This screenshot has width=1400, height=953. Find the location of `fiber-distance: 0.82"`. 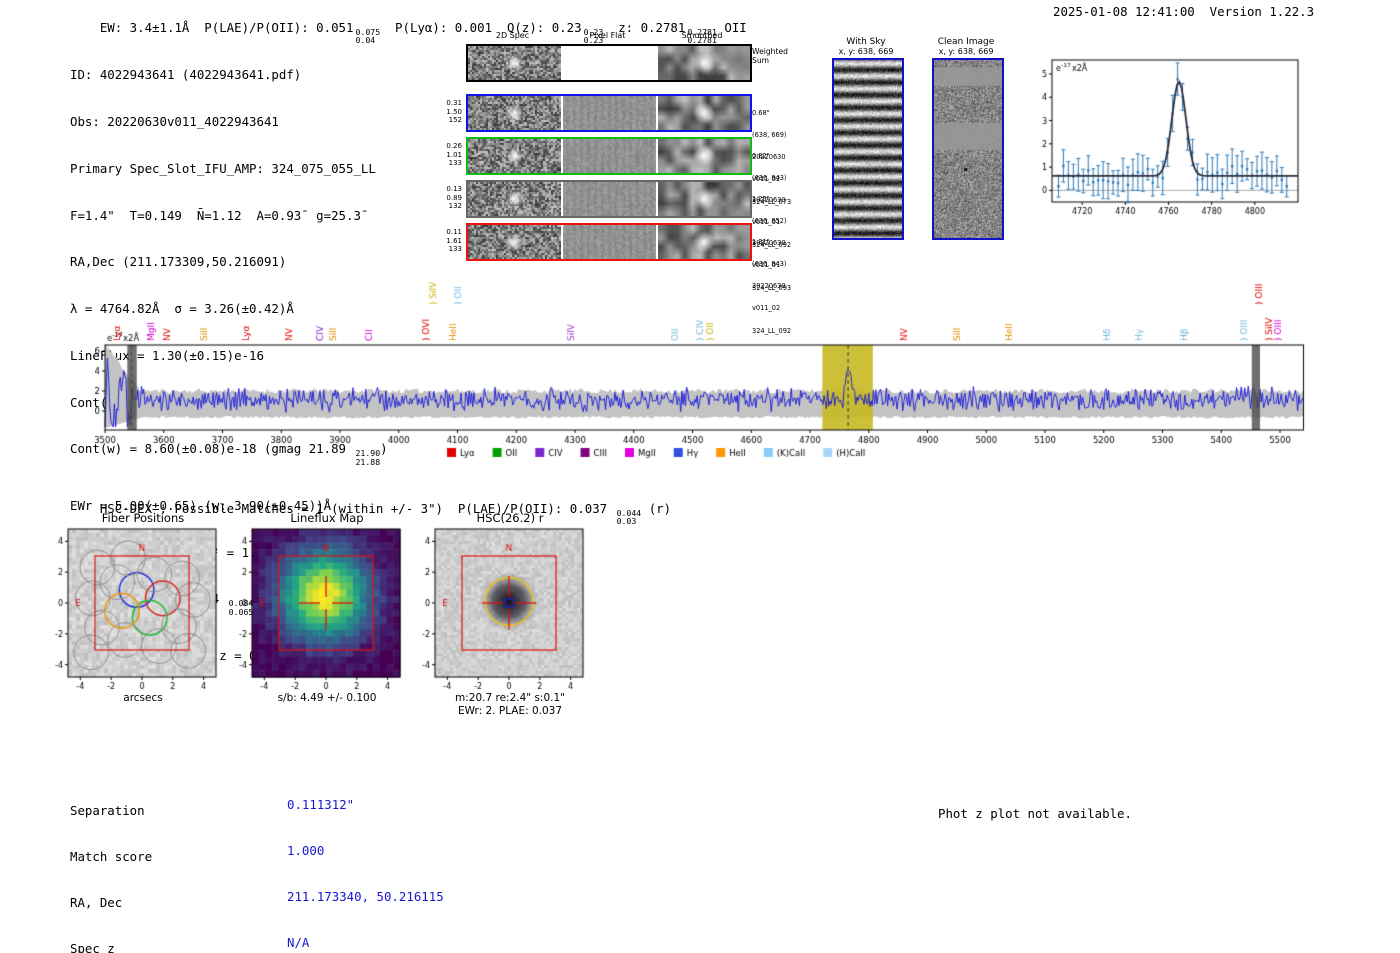

fiber-distance: 0.82" is located at coordinates (761, 155).